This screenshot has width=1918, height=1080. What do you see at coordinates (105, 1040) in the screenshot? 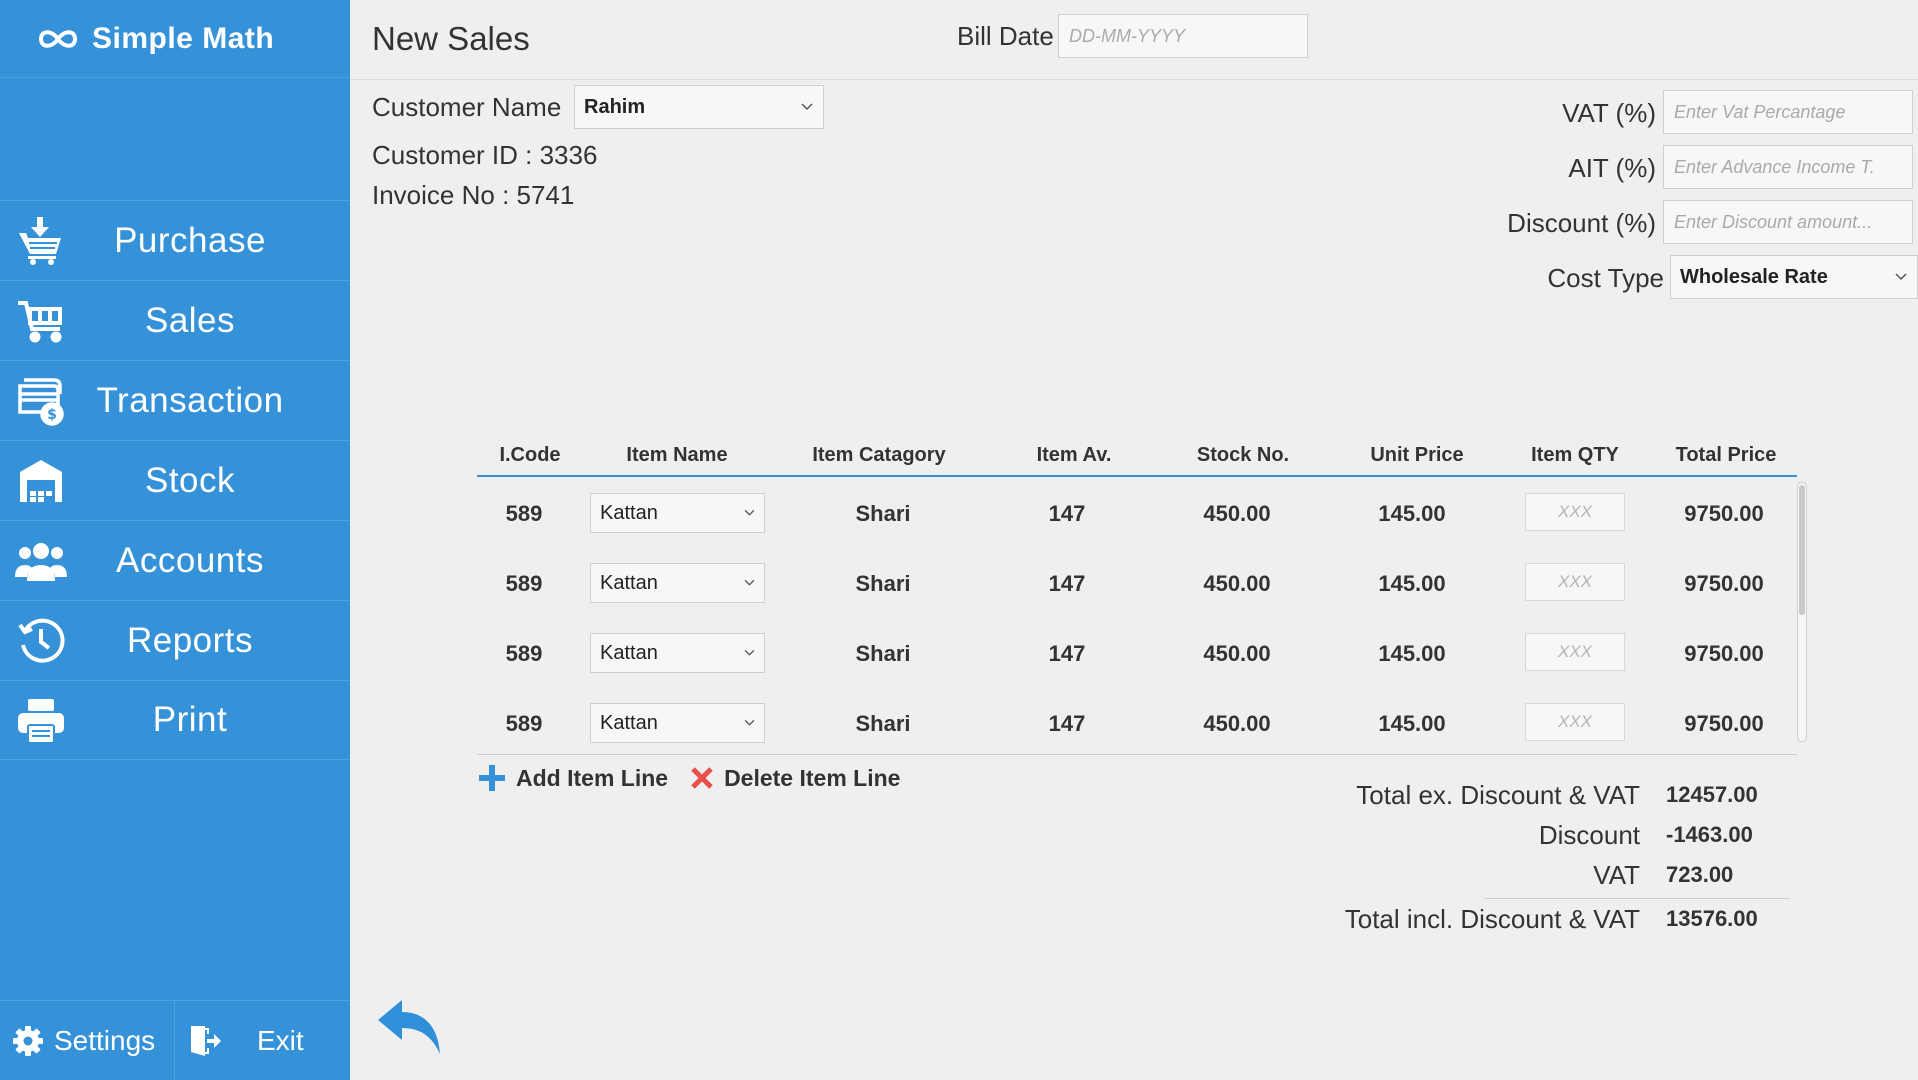
I see `settings-label: Settings` at bounding box center [105, 1040].